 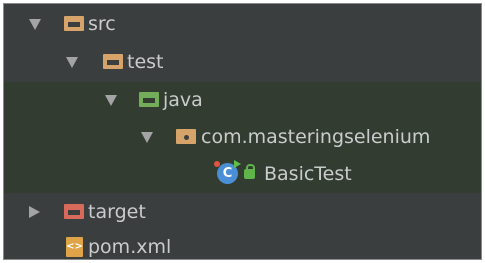 What do you see at coordinates (117, 212) in the screenshot?
I see `tree-node-label: target` at bounding box center [117, 212].